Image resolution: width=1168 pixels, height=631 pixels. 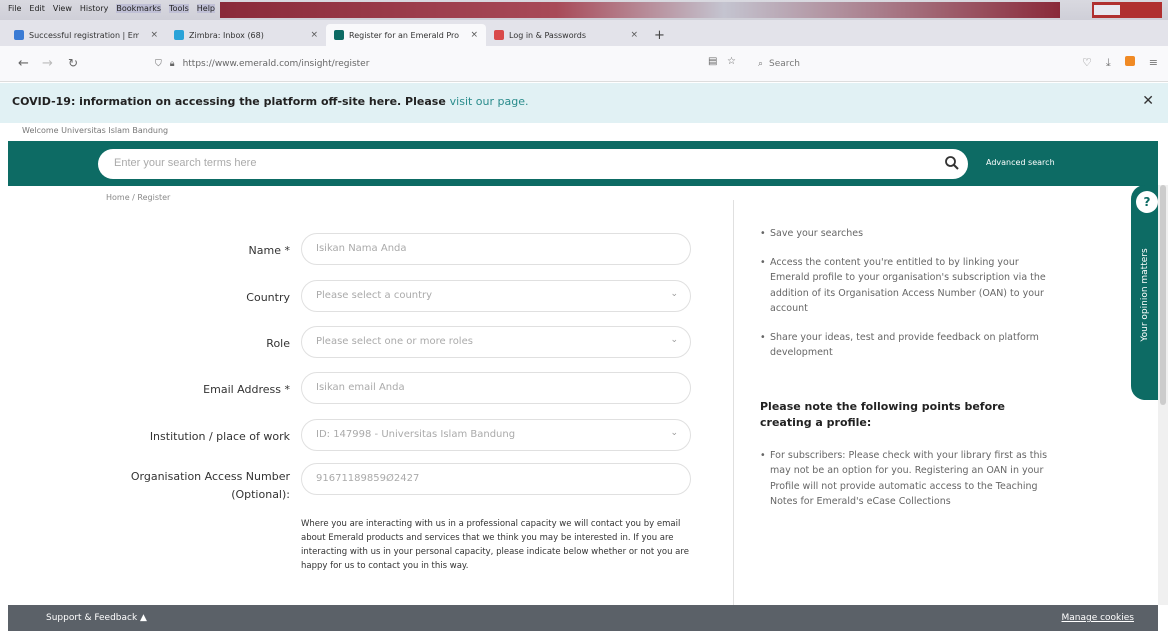 What do you see at coordinates (361, 248) in the screenshot?
I see `name-placeholder: Isikan Nama Anda` at bounding box center [361, 248].